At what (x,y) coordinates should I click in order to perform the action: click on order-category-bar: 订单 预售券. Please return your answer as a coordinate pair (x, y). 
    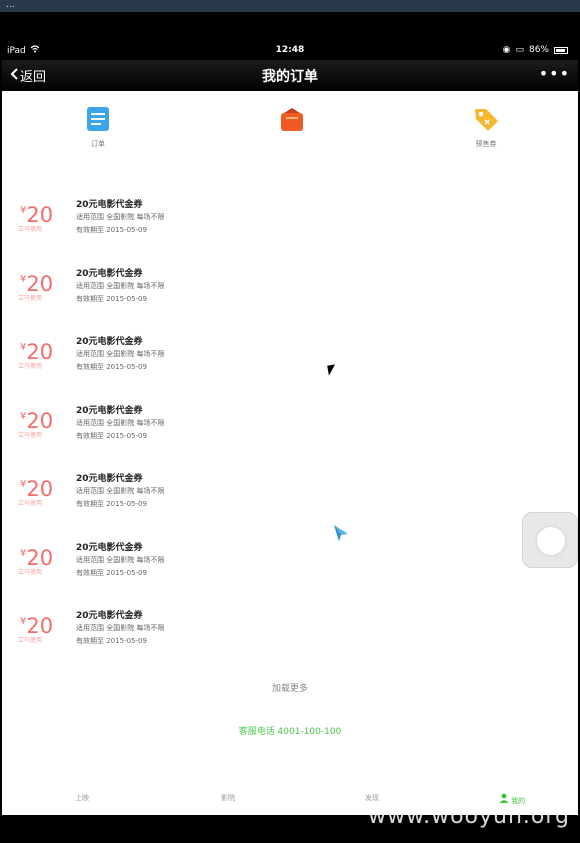
    Looking at the image, I should click on (290, 135).